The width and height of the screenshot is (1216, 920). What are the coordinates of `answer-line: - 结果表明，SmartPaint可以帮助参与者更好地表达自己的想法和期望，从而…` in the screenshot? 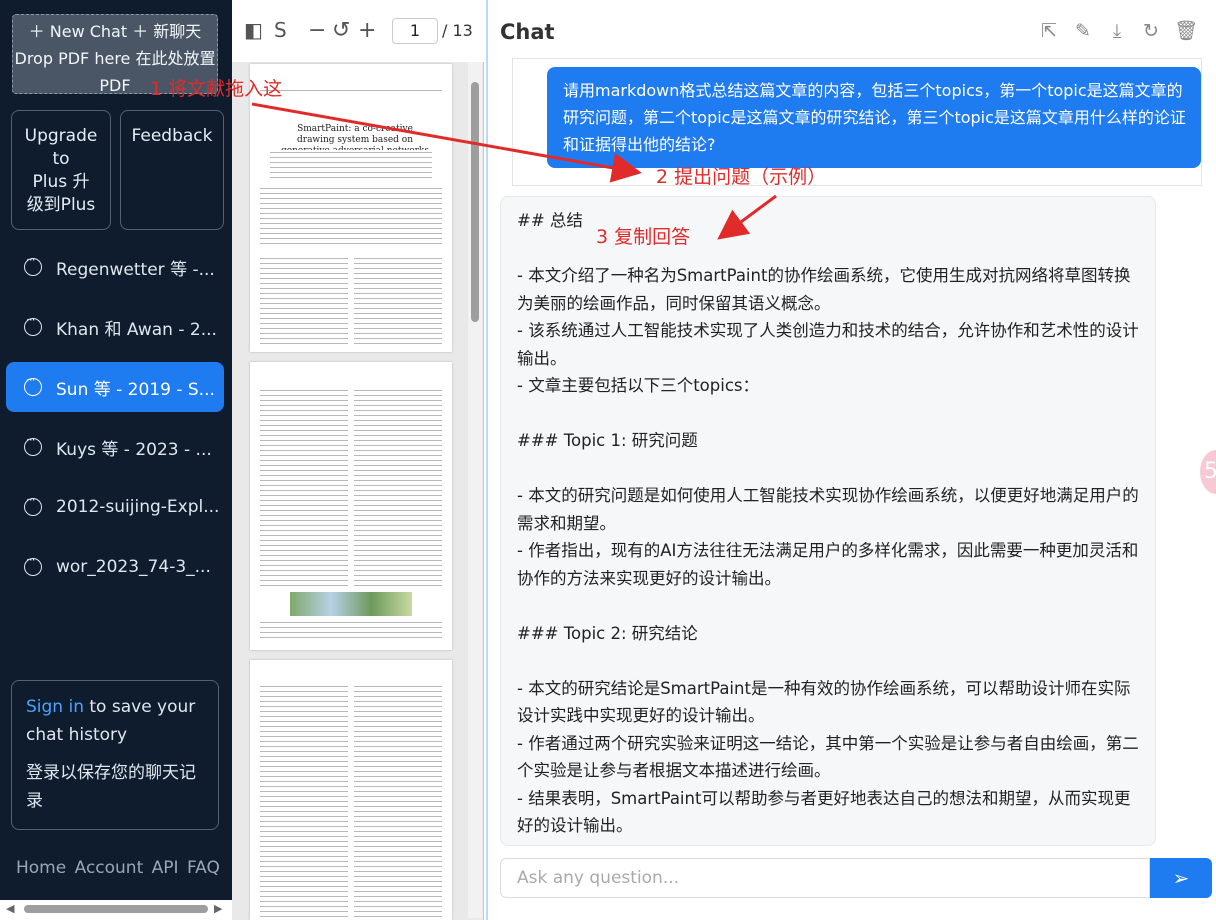 It's located at (824, 812).